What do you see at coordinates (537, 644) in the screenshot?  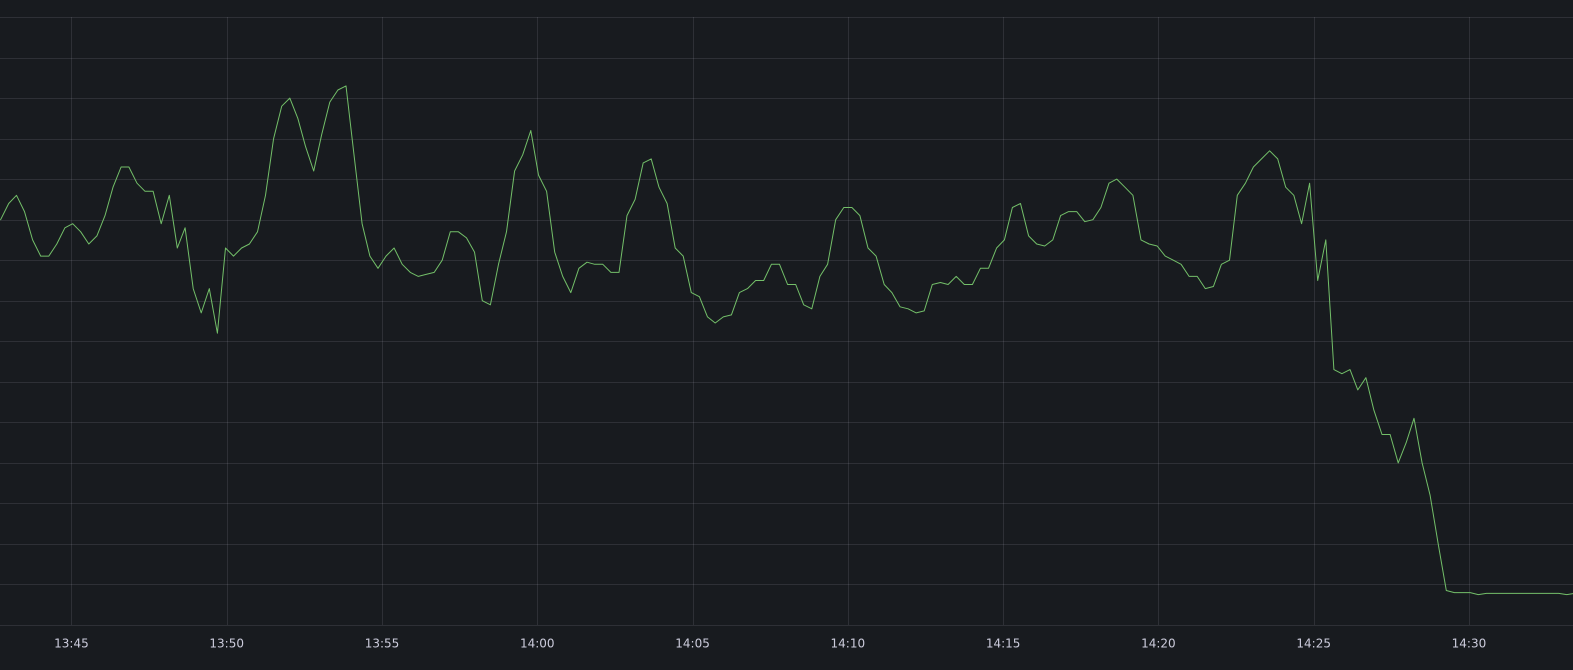 I see `x-tick-label: 14:00` at bounding box center [537, 644].